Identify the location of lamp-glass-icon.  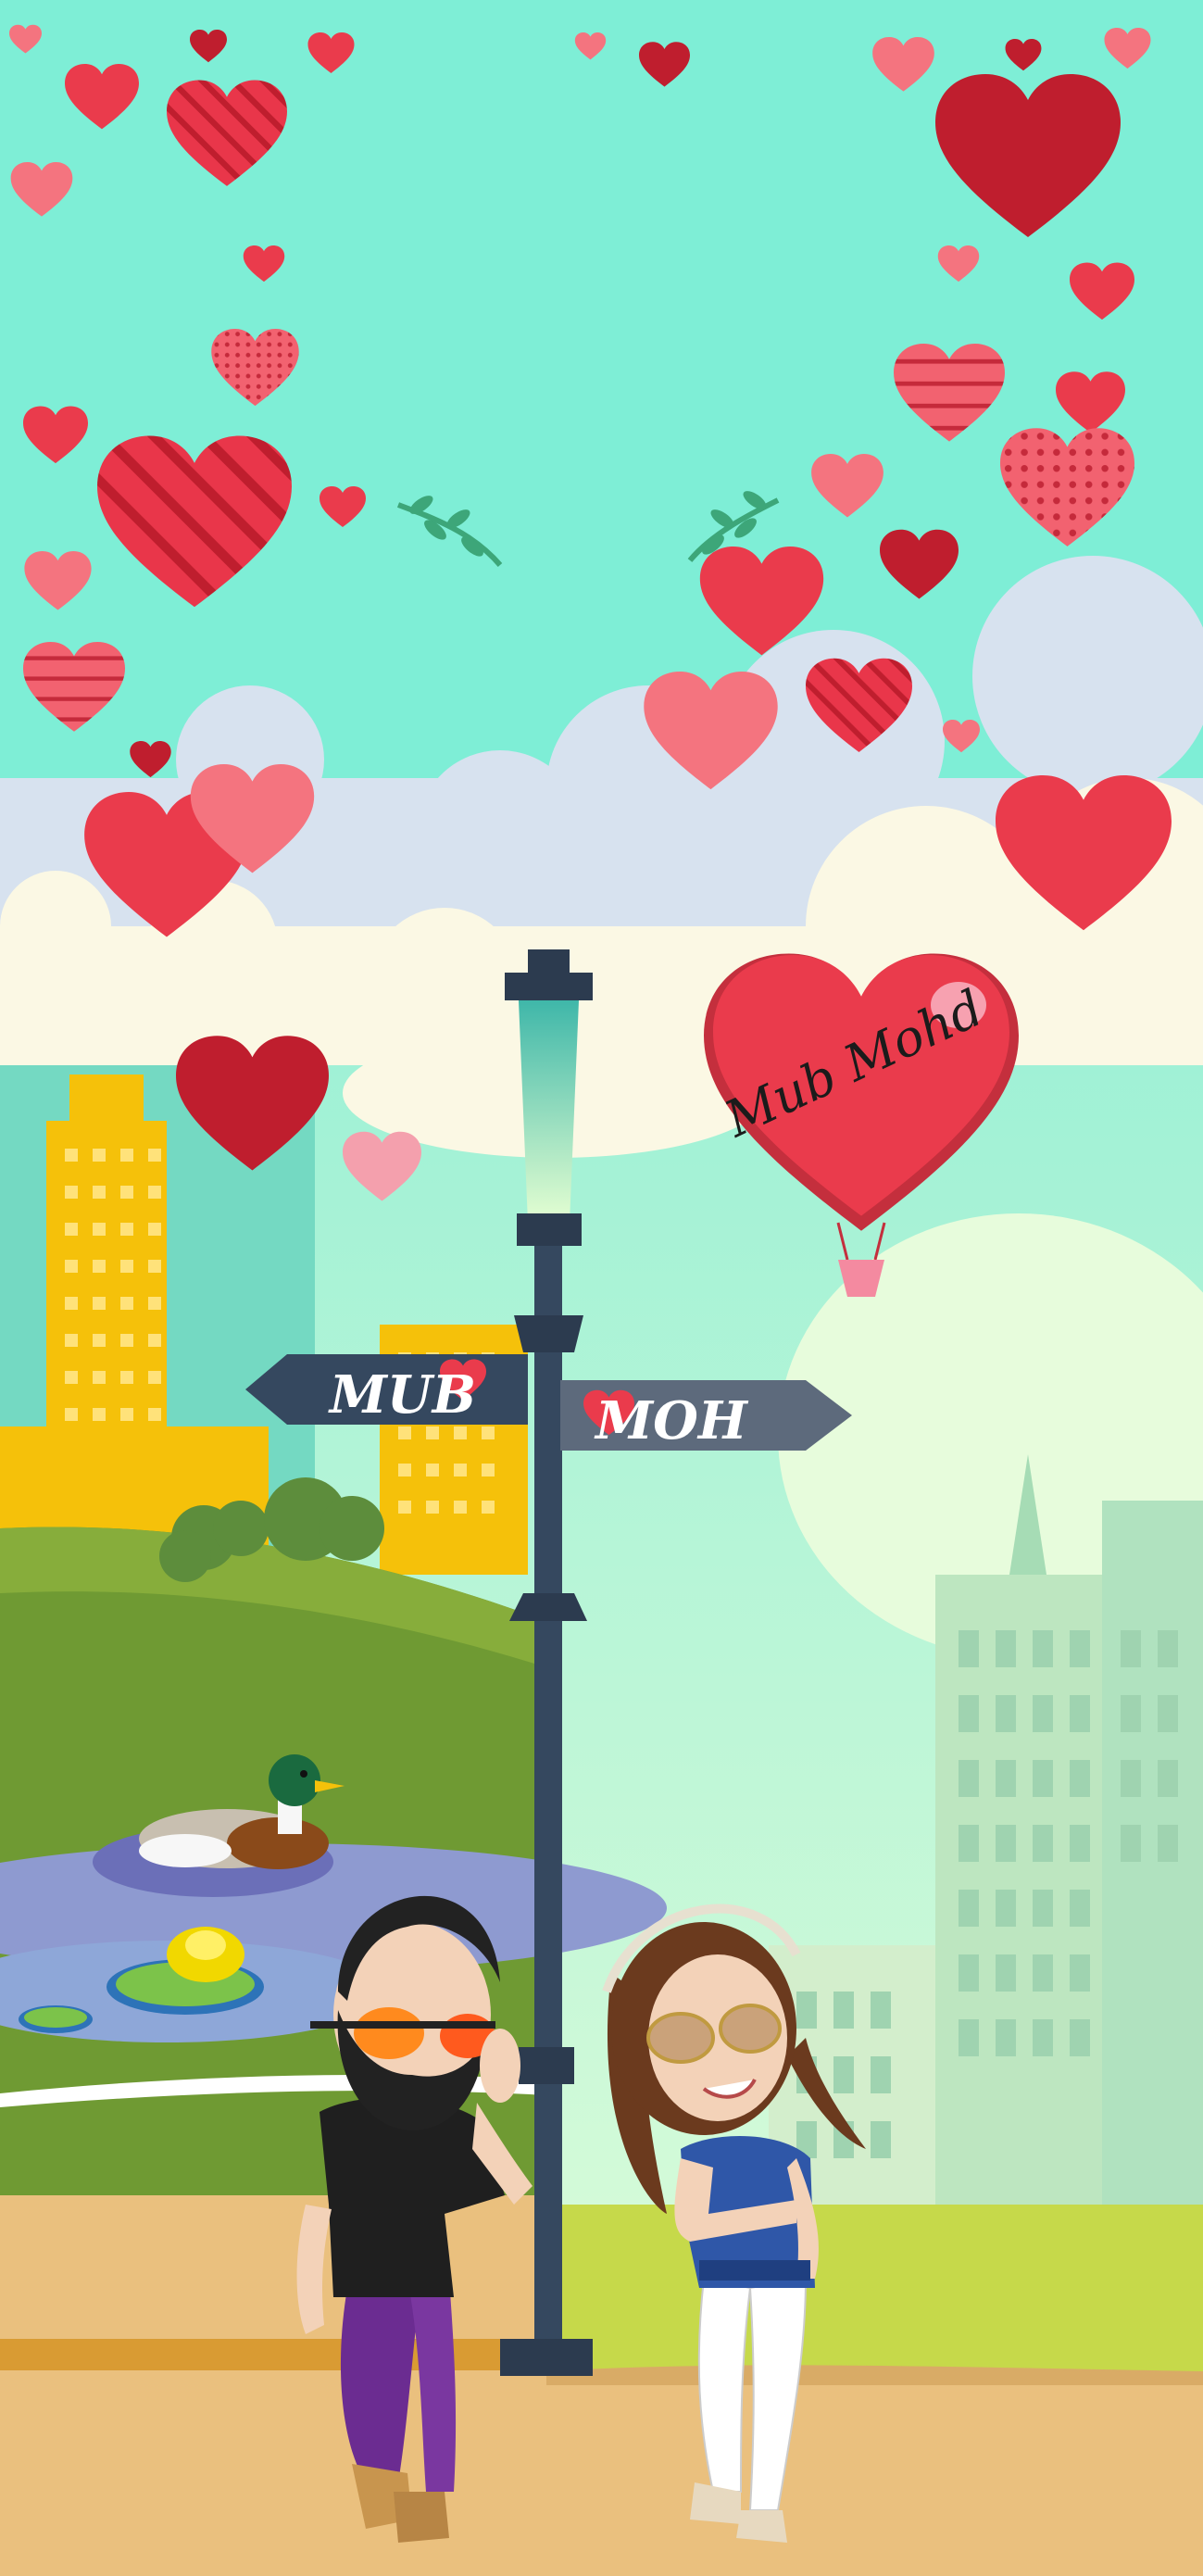
(549, 1111).